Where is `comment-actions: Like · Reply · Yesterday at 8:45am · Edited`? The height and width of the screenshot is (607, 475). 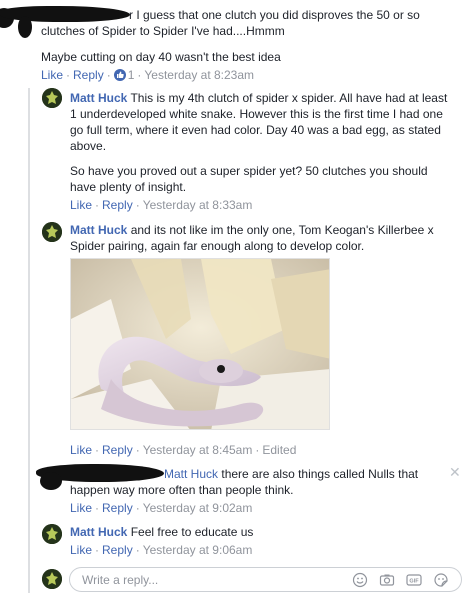
comment-actions: Like · Reply · Yesterday at 8:45am · Edited is located at coordinates (183, 450).